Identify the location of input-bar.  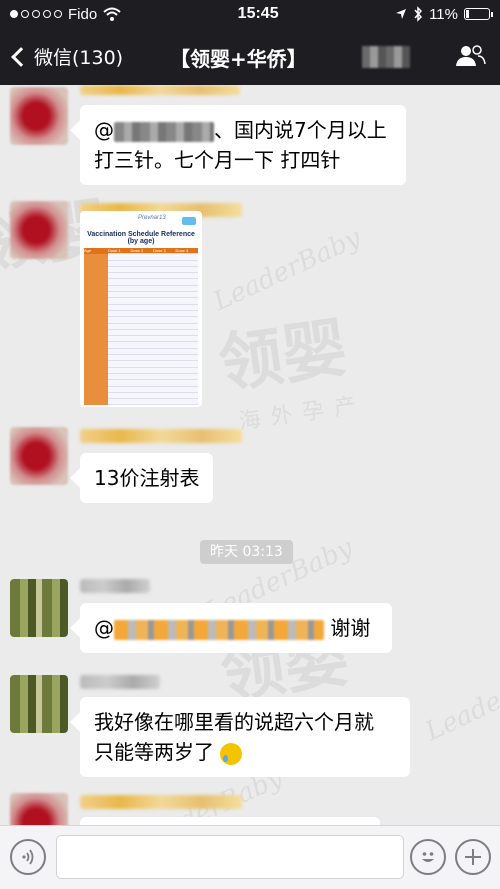
(250, 857).